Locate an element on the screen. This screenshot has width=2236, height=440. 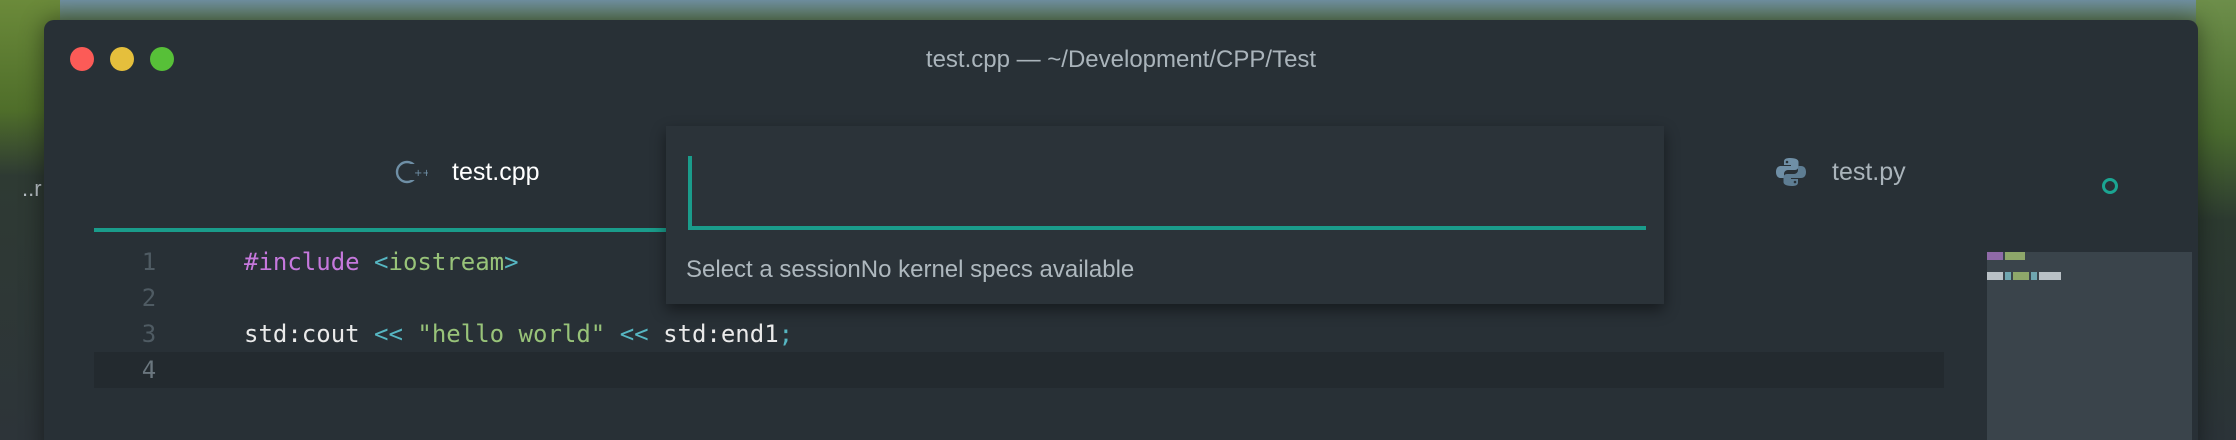
code-line is located at coordinates (518, 370).